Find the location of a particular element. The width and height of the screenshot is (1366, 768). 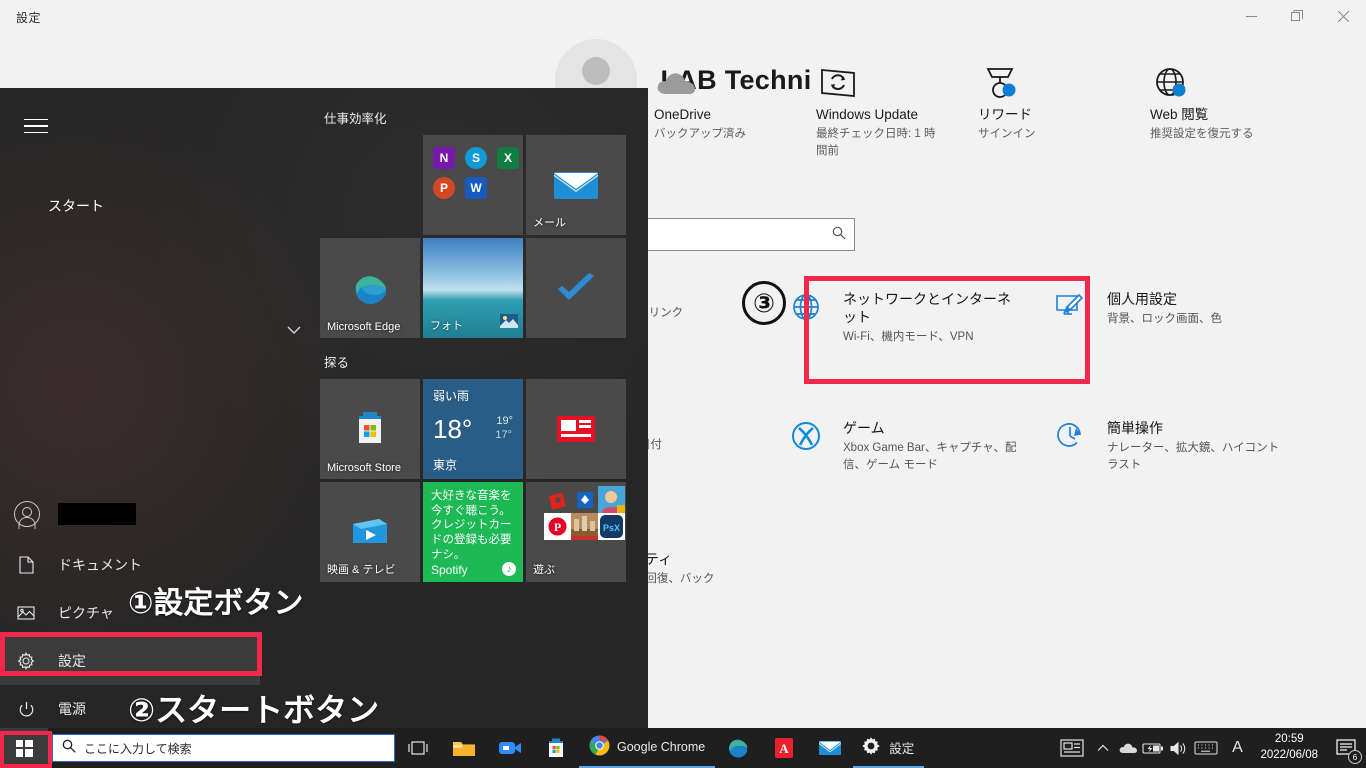

action-center-button: 6 is located at coordinates (1346, 748).